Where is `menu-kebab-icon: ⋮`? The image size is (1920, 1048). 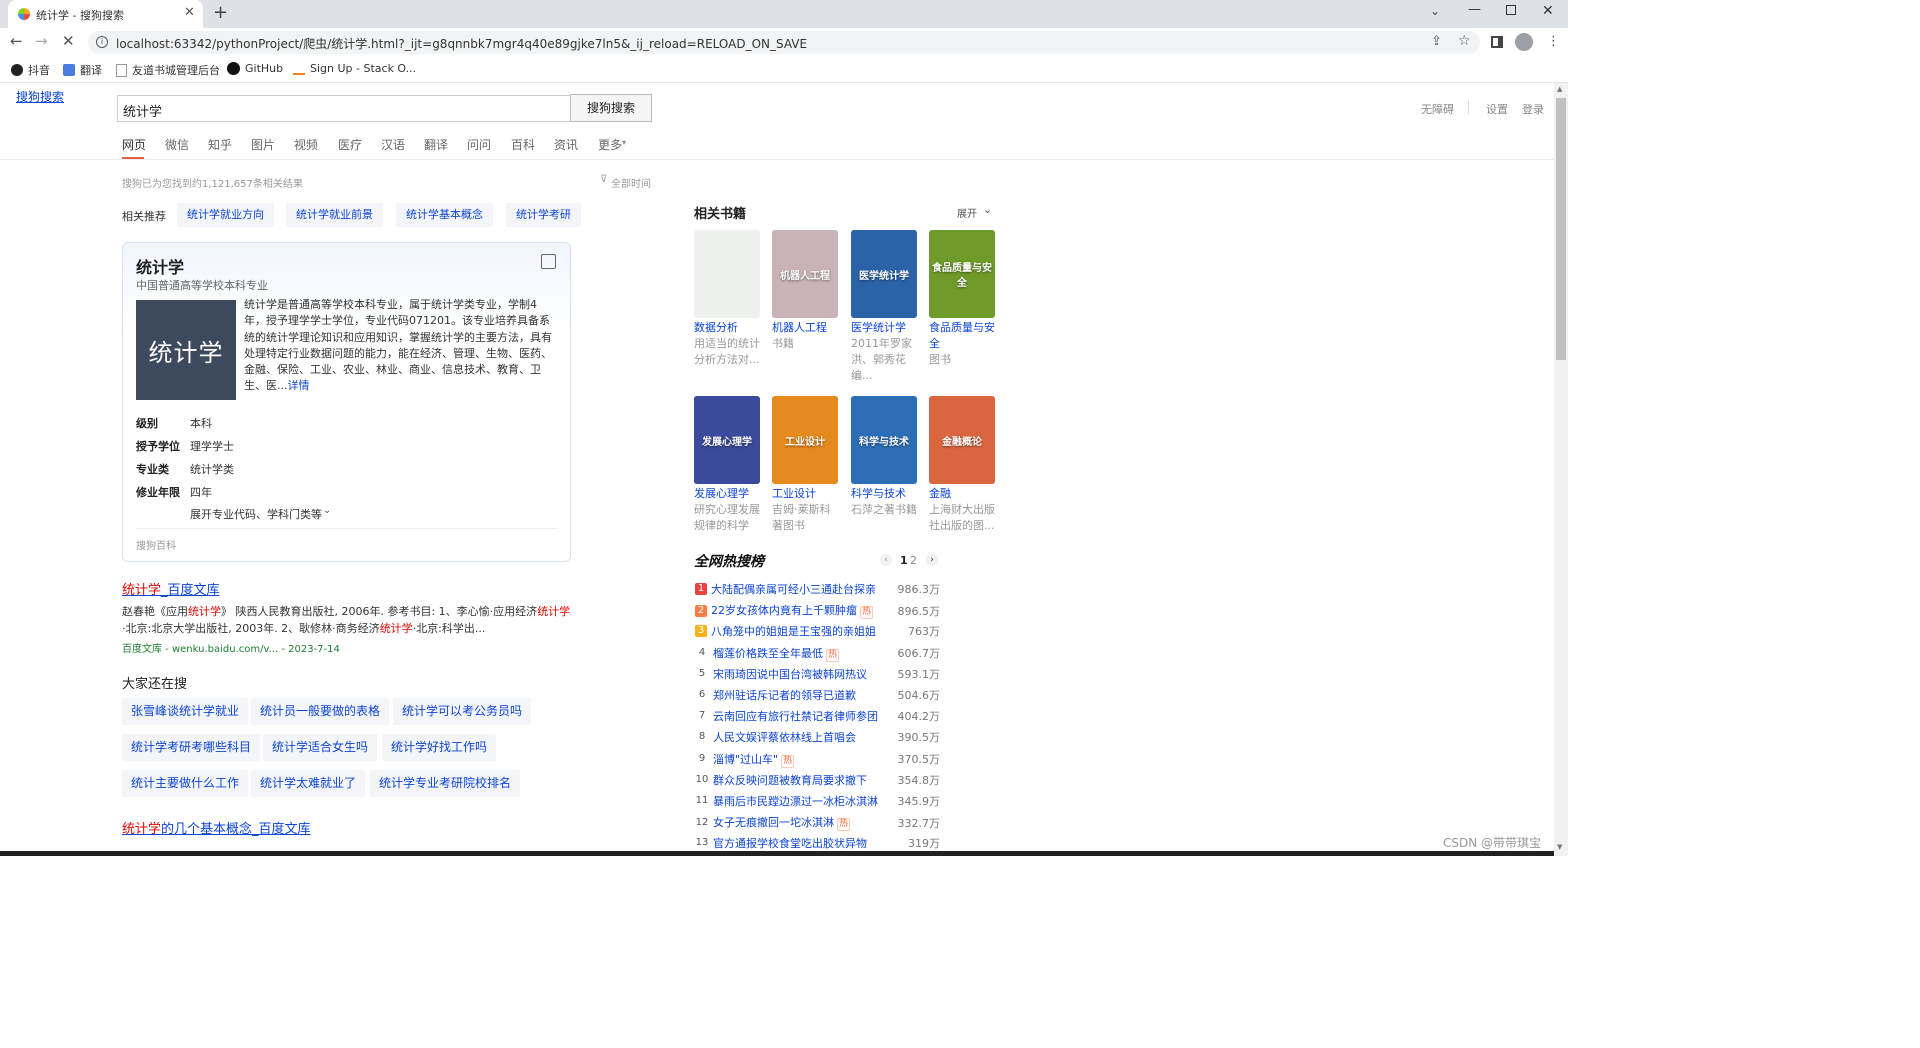
menu-kebab-icon: ⋮ is located at coordinates (1553, 41).